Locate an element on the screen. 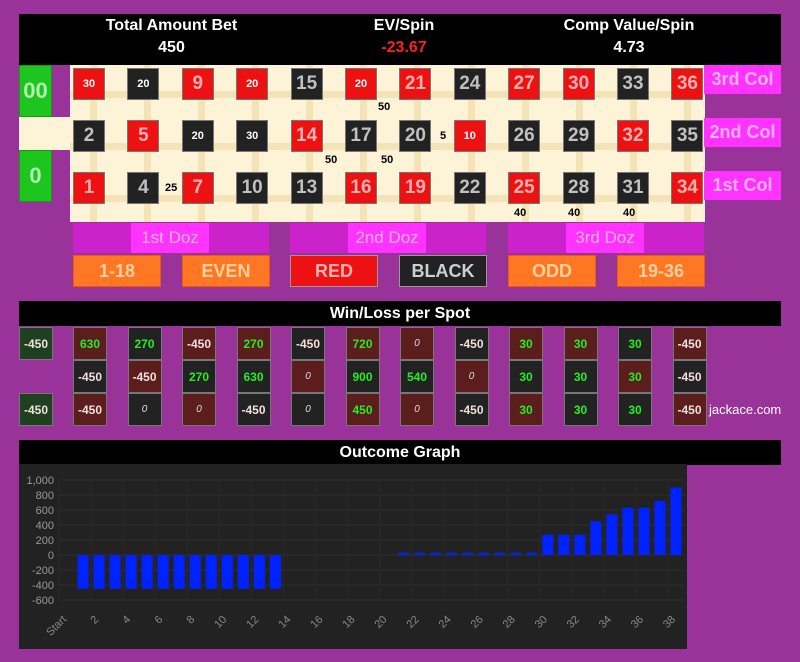 Image resolution: width=800 pixels, height=662 pixels. x-tick-label: 12 is located at coordinates (252, 622).